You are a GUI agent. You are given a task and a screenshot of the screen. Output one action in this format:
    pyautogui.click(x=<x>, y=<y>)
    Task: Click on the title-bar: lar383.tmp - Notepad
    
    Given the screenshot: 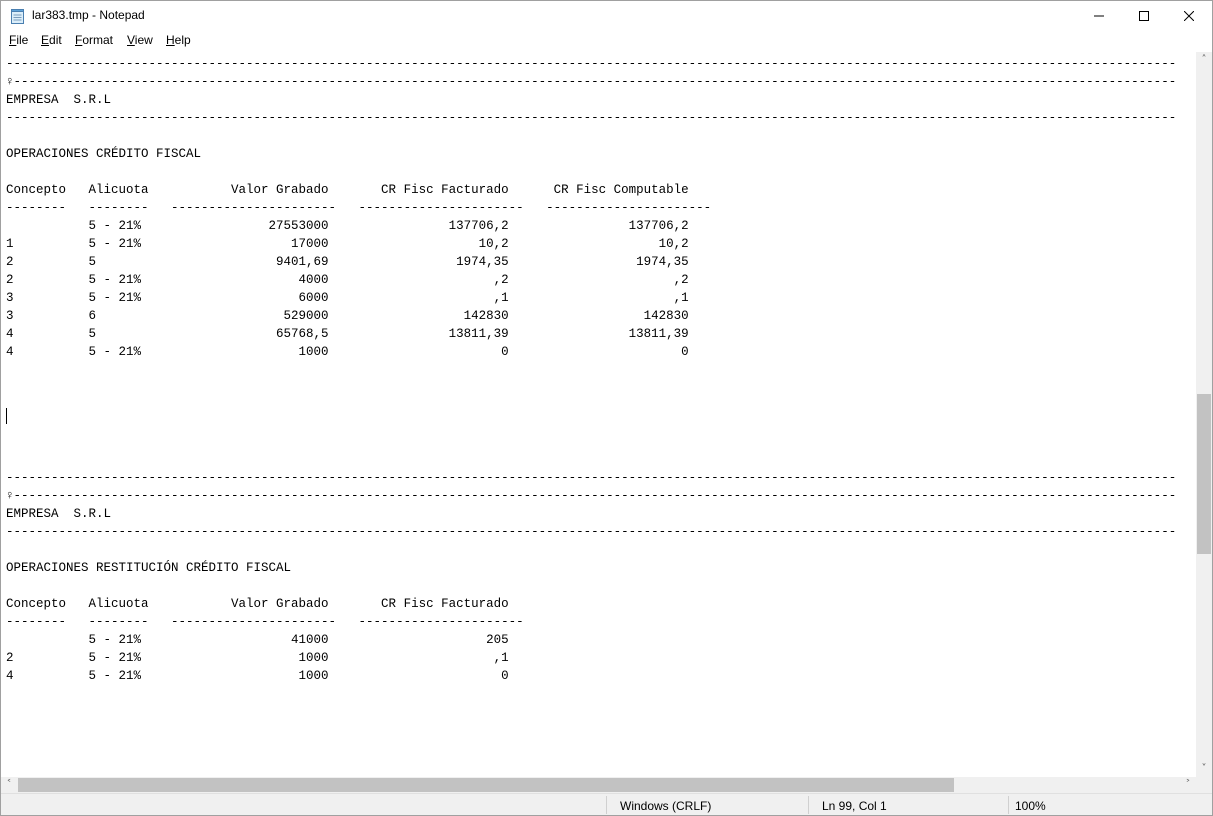 What is the action you would take?
    pyautogui.click(x=606, y=16)
    